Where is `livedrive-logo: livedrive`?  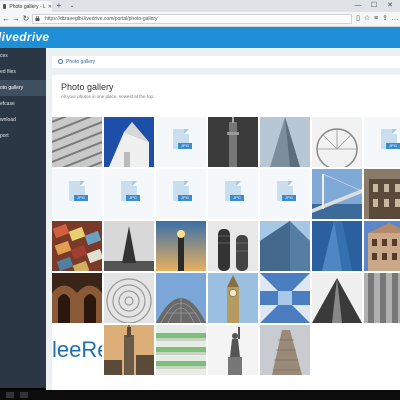 livedrive-logo: livedrive is located at coordinates (24, 37).